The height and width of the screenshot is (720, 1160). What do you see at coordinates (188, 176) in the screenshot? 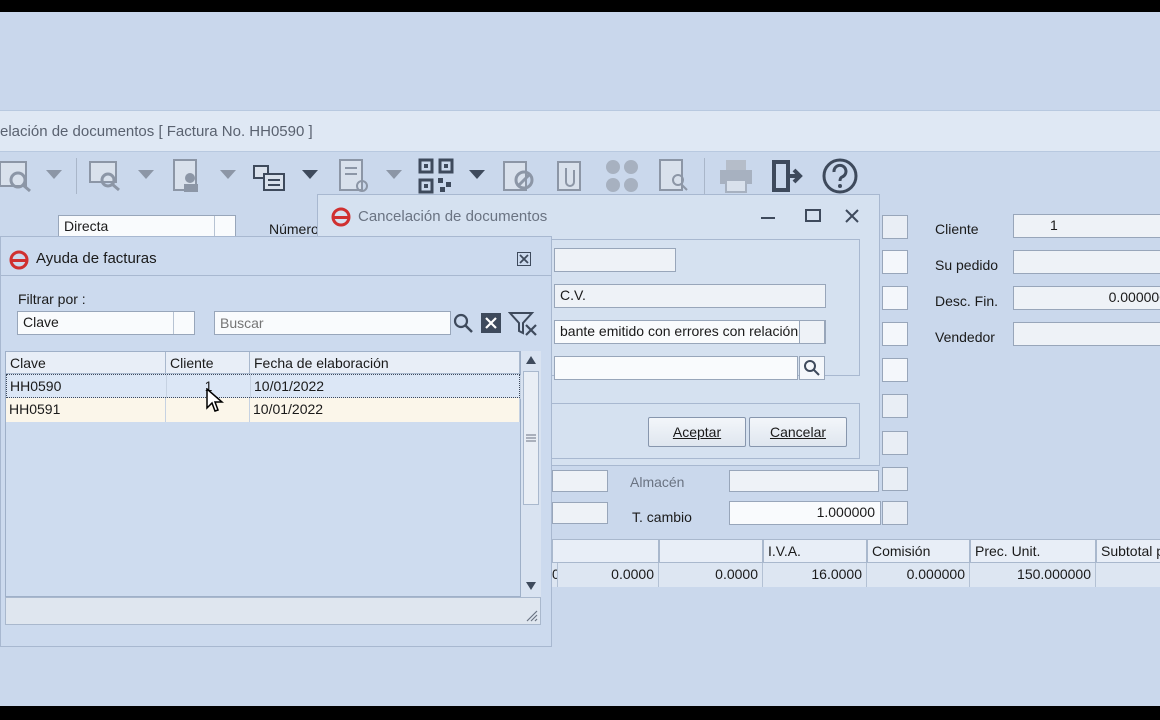
I see `client-document-icon` at bounding box center [188, 176].